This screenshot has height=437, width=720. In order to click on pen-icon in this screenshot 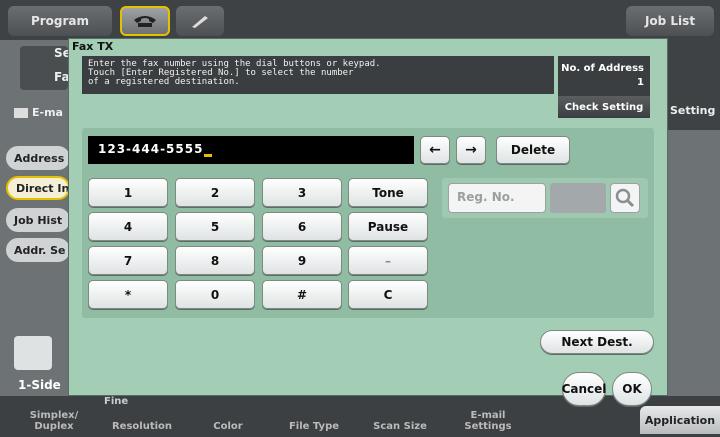, I will do `click(200, 22)`.